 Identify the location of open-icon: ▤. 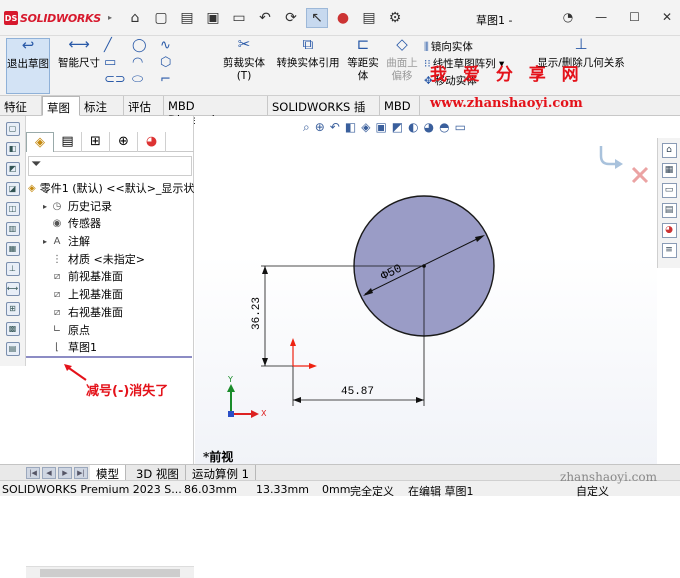
(187, 18).